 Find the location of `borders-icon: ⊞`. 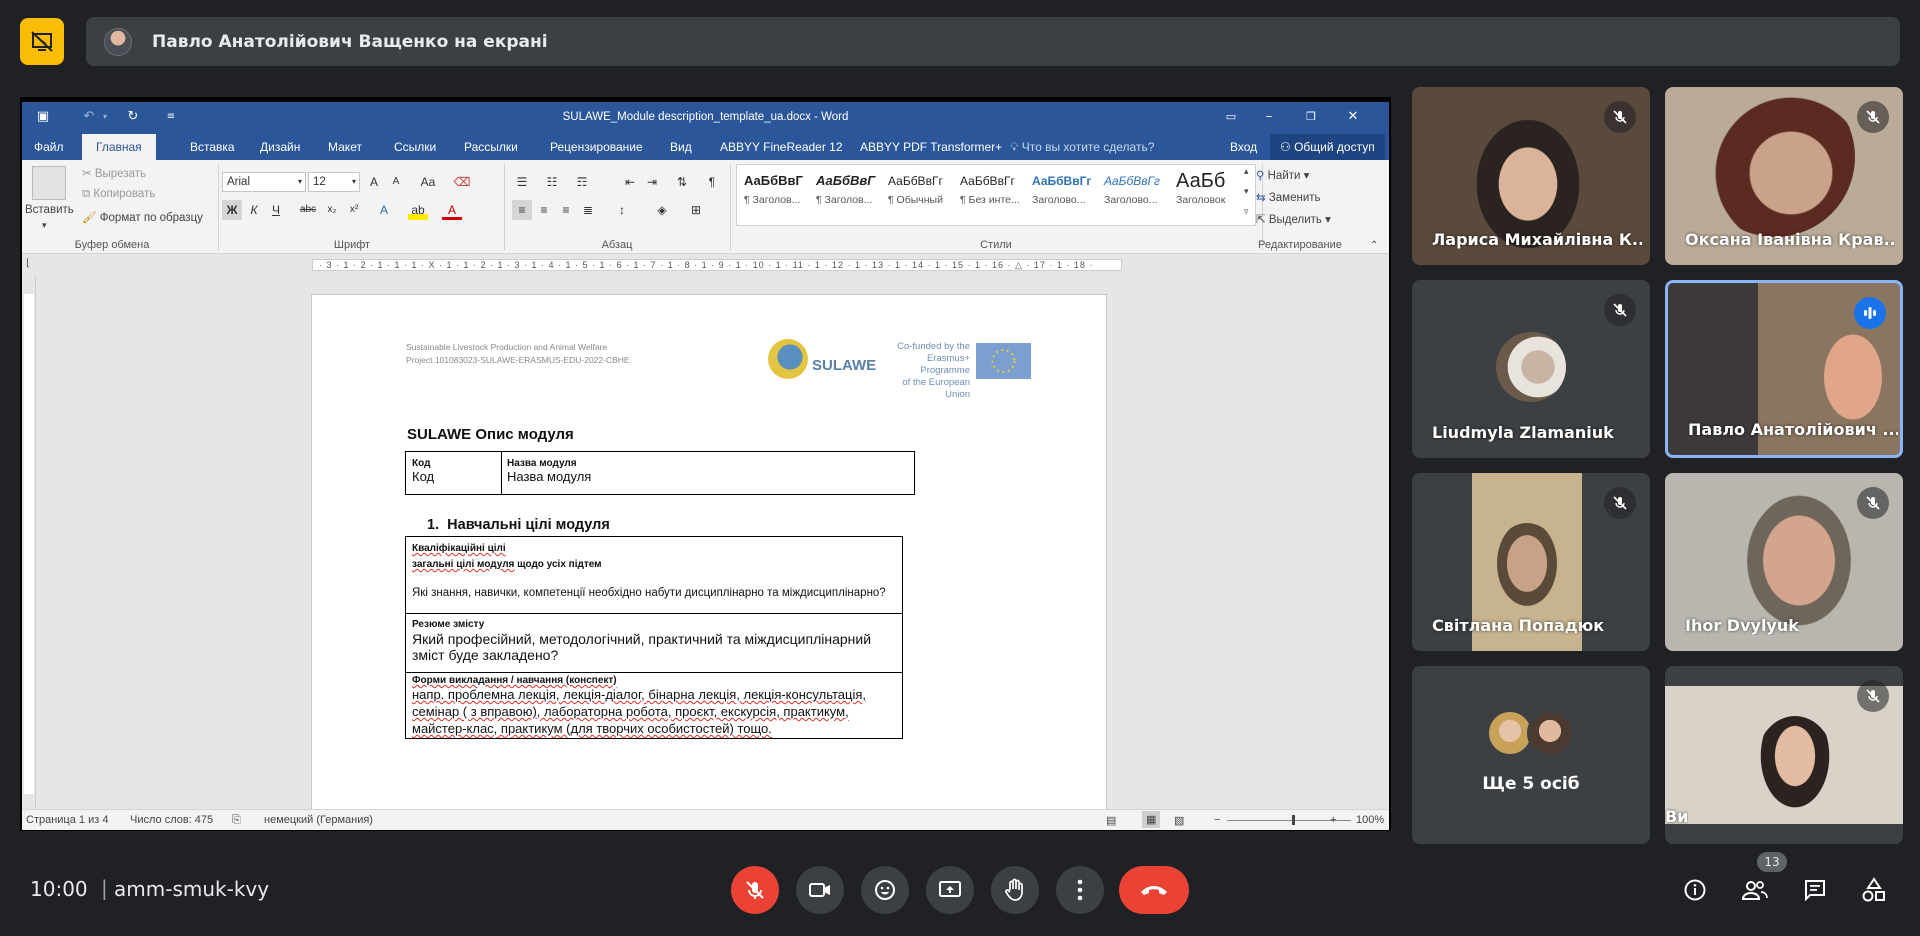

borders-icon: ⊞ is located at coordinates (696, 210).